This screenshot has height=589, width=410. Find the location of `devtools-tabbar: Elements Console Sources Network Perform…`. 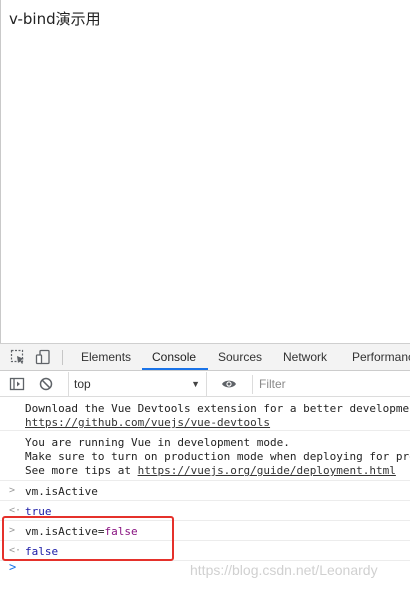

devtools-tabbar: Elements Console Sources Network Perform… is located at coordinates (205, 357).